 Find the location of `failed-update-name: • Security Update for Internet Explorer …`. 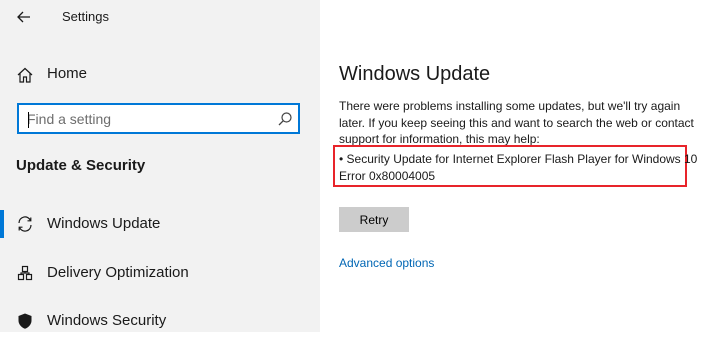

failed-update-name: • Security Update for Internet Explorer … is located at coordinates (518, 159).